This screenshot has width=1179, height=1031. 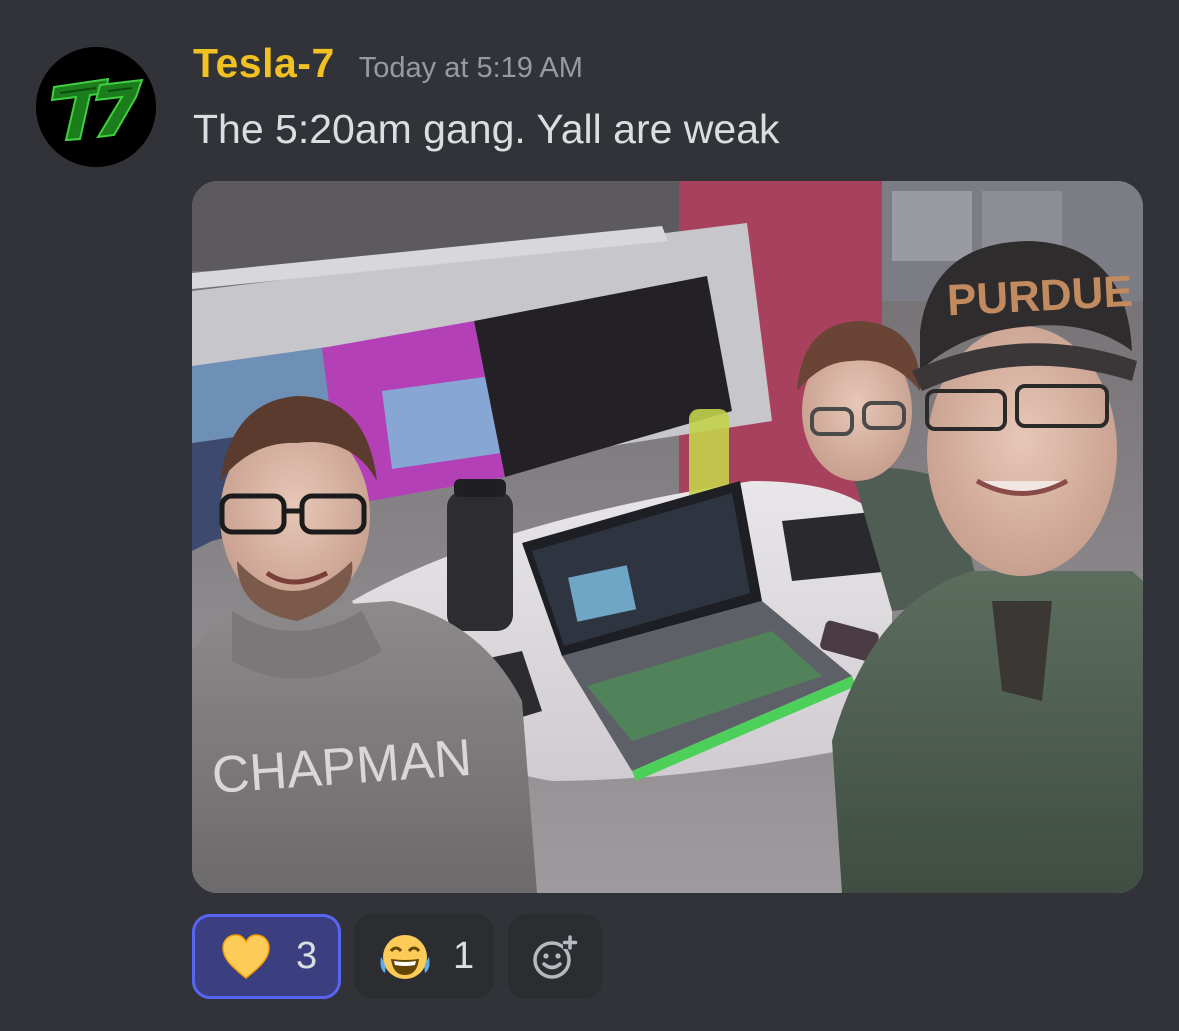 I want to click on message-header: Tesla-7 Today at 5:19 AM, so click(x=388, y=70).